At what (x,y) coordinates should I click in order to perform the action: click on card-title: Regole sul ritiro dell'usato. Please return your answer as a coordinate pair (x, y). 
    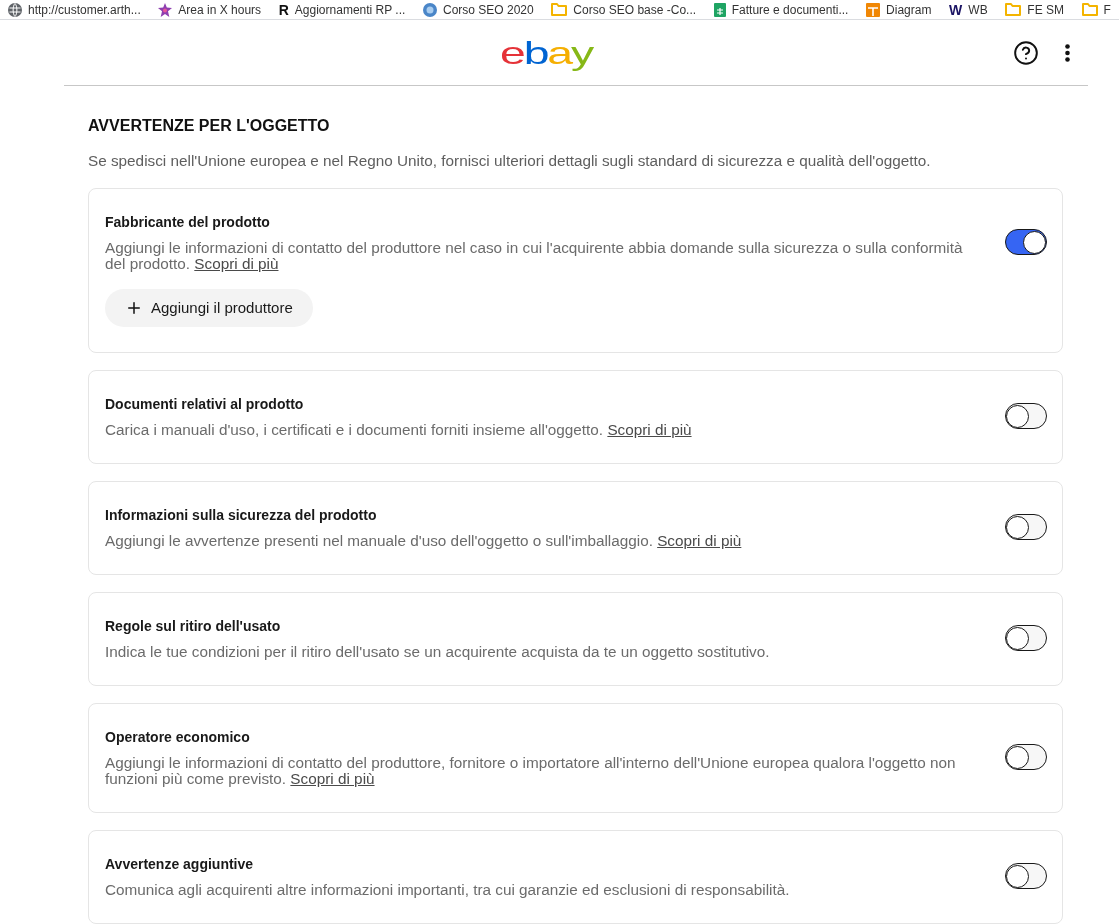
    Looking at the image, I should click on (193, 626).